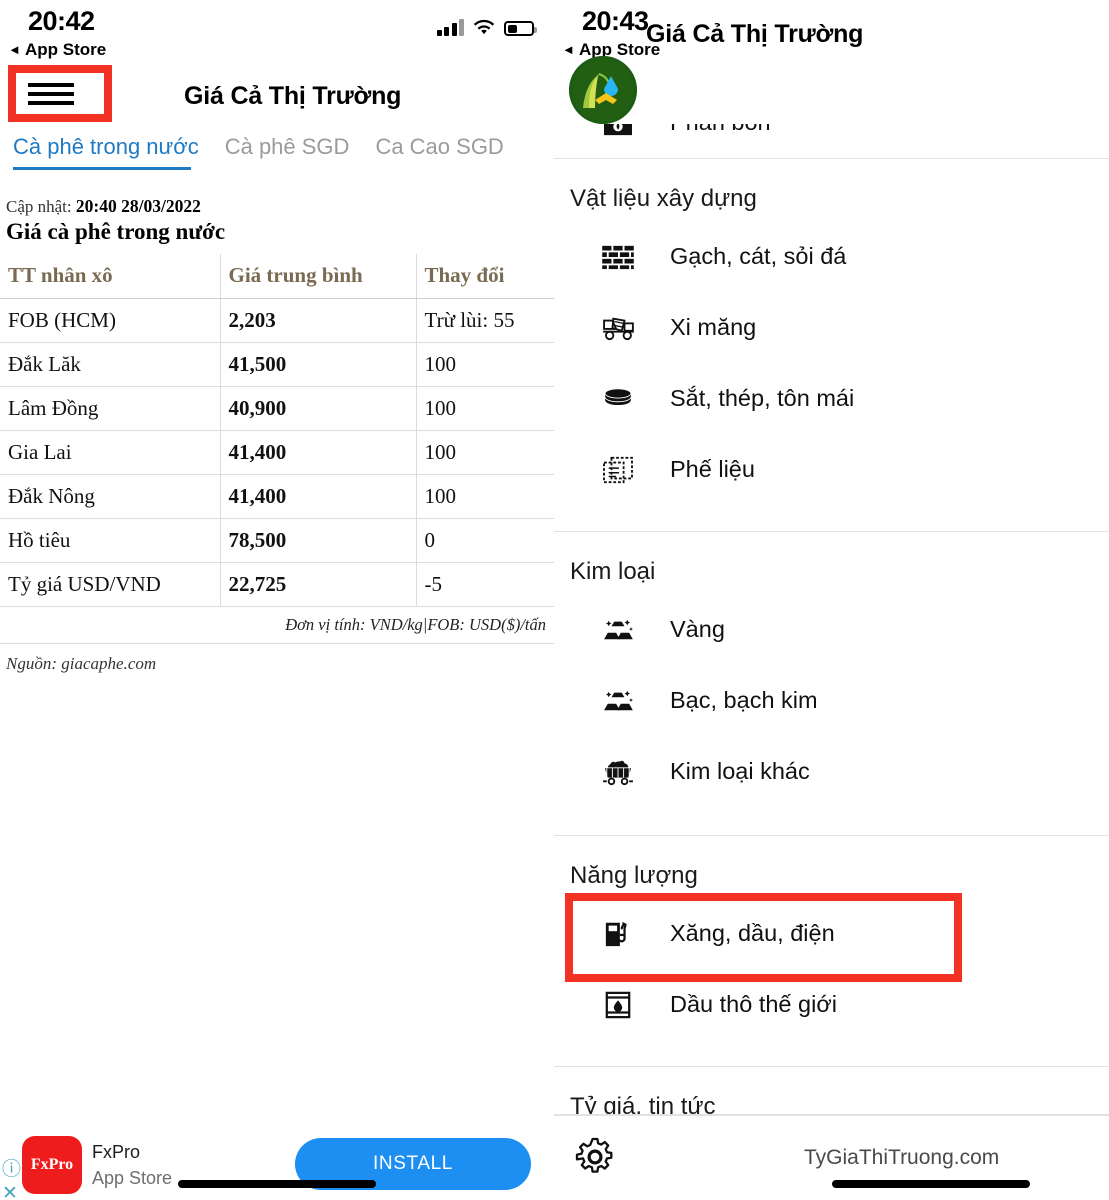  I want to click on table-row: FOB (HCM) 2,203 Trừ lùi: 55, so click(277, 320).